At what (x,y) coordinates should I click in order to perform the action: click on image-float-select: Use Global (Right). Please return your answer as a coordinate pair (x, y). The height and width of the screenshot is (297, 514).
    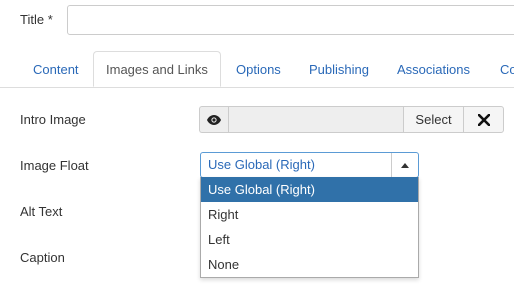
    Looking at the image, I should click on (309, 165).